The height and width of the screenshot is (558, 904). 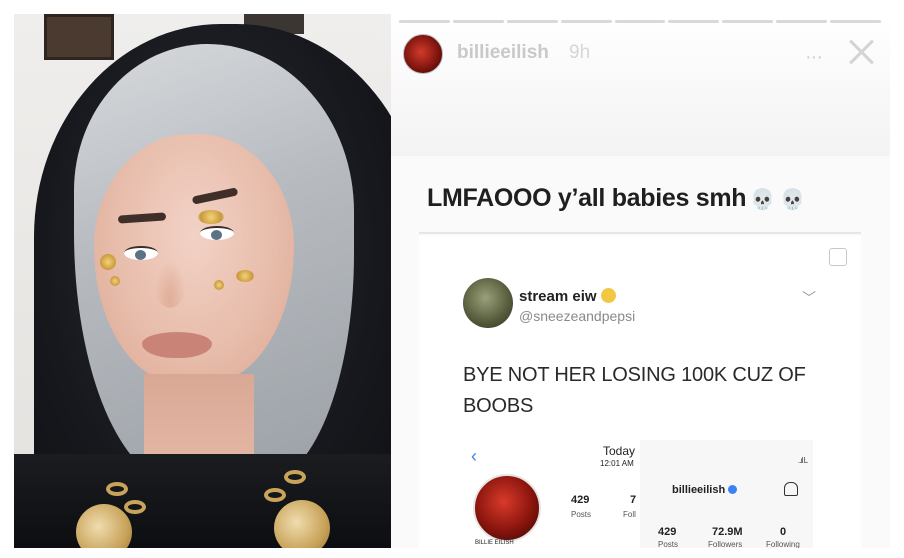 I want to click on back-icon: ‹, so click(x=474, y=456).